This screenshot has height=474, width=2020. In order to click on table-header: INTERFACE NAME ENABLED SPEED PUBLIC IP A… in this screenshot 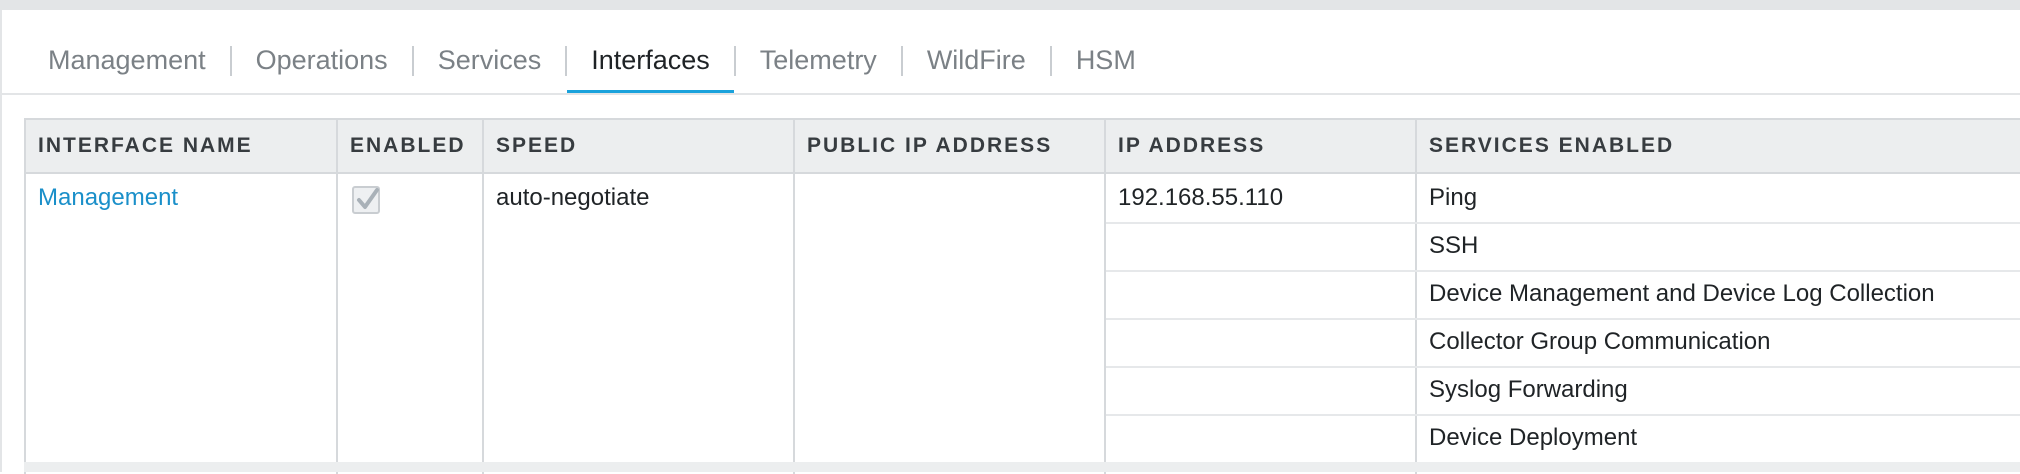, I will do `click(1023, 147)`.